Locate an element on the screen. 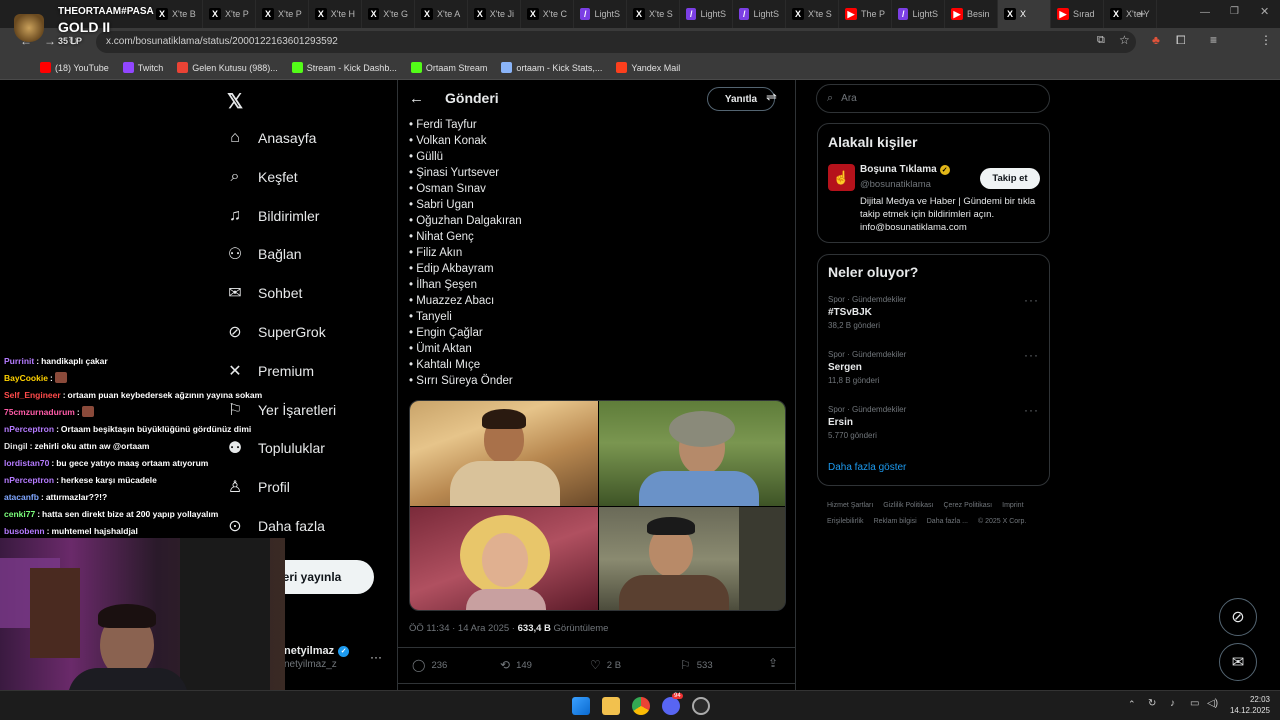  chat-emote-icon is located at coordinates (60, 377).